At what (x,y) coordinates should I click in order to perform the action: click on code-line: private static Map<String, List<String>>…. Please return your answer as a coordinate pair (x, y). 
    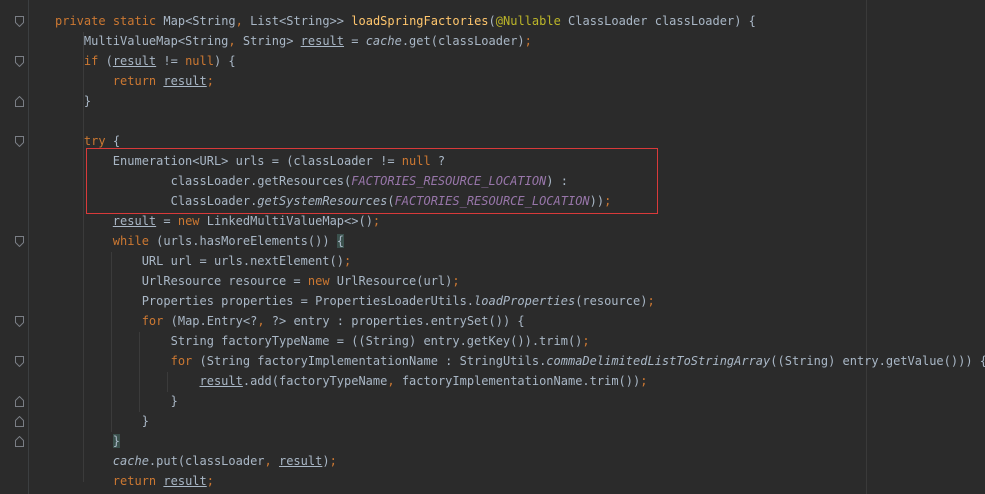
    Looking at the image, I should click on (520, 21).